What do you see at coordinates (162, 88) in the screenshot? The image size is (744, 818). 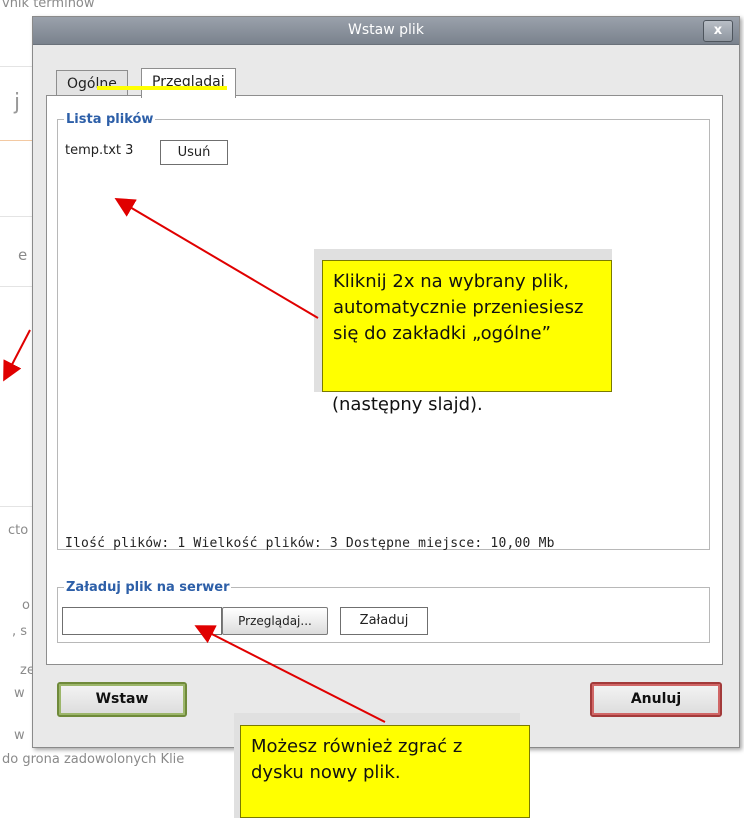 I see `tab-highlight-marker` at bounding box center [162, 88].